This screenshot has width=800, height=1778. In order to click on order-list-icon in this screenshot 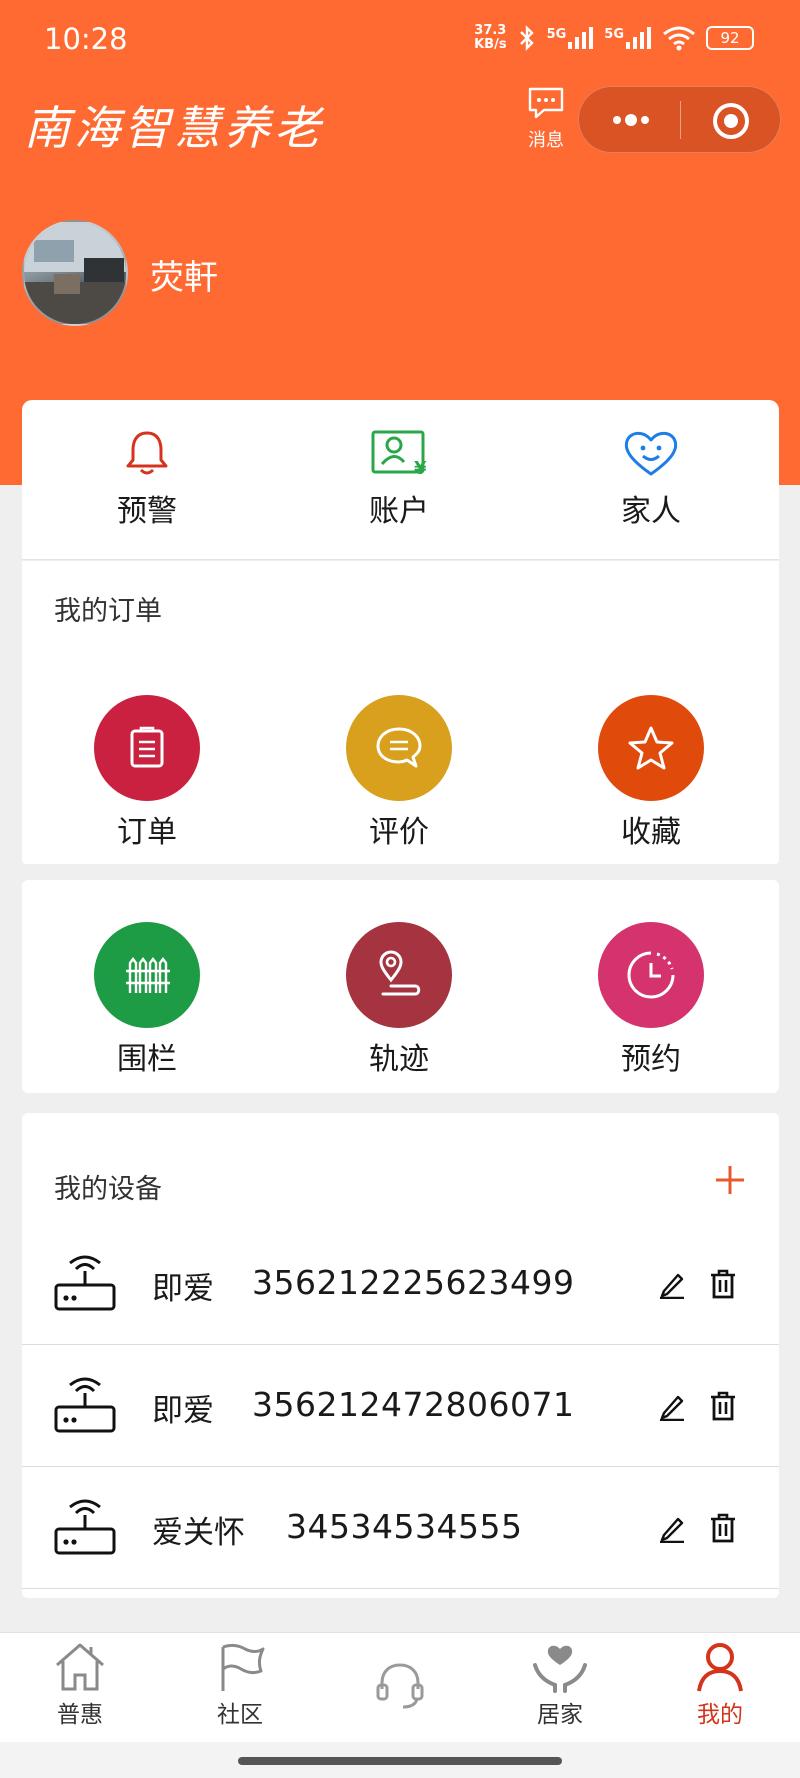, I will do `click(147, 747)`.